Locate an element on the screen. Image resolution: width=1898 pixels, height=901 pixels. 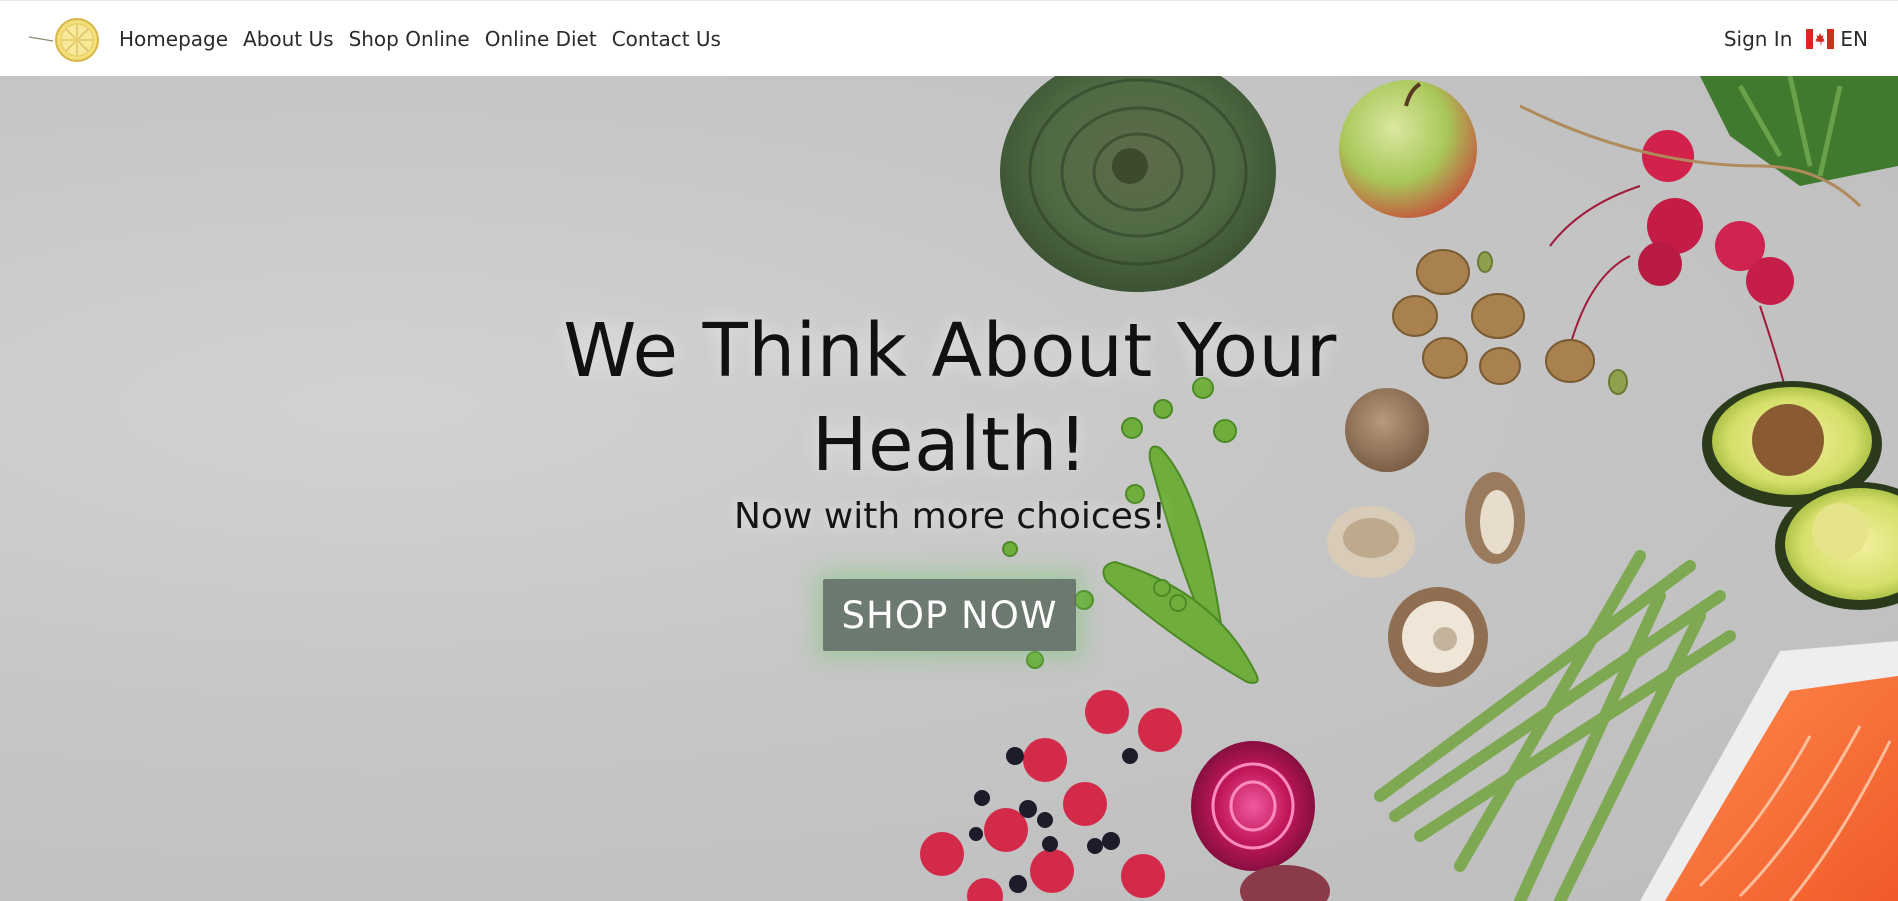
nav-link-homepage: Homepage is located at coordinates (173, 39).